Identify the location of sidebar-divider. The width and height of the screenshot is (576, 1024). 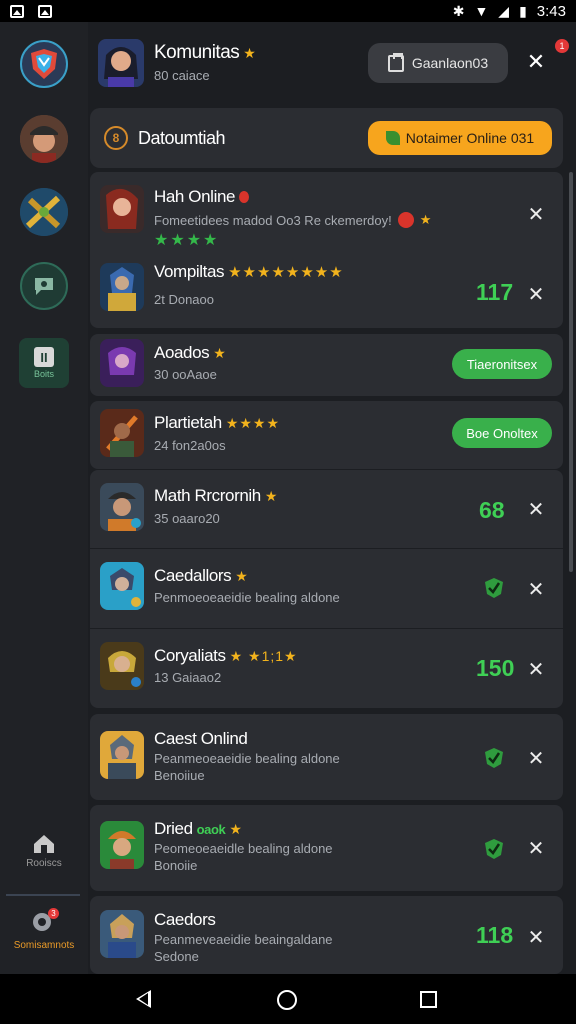
(43, 895).